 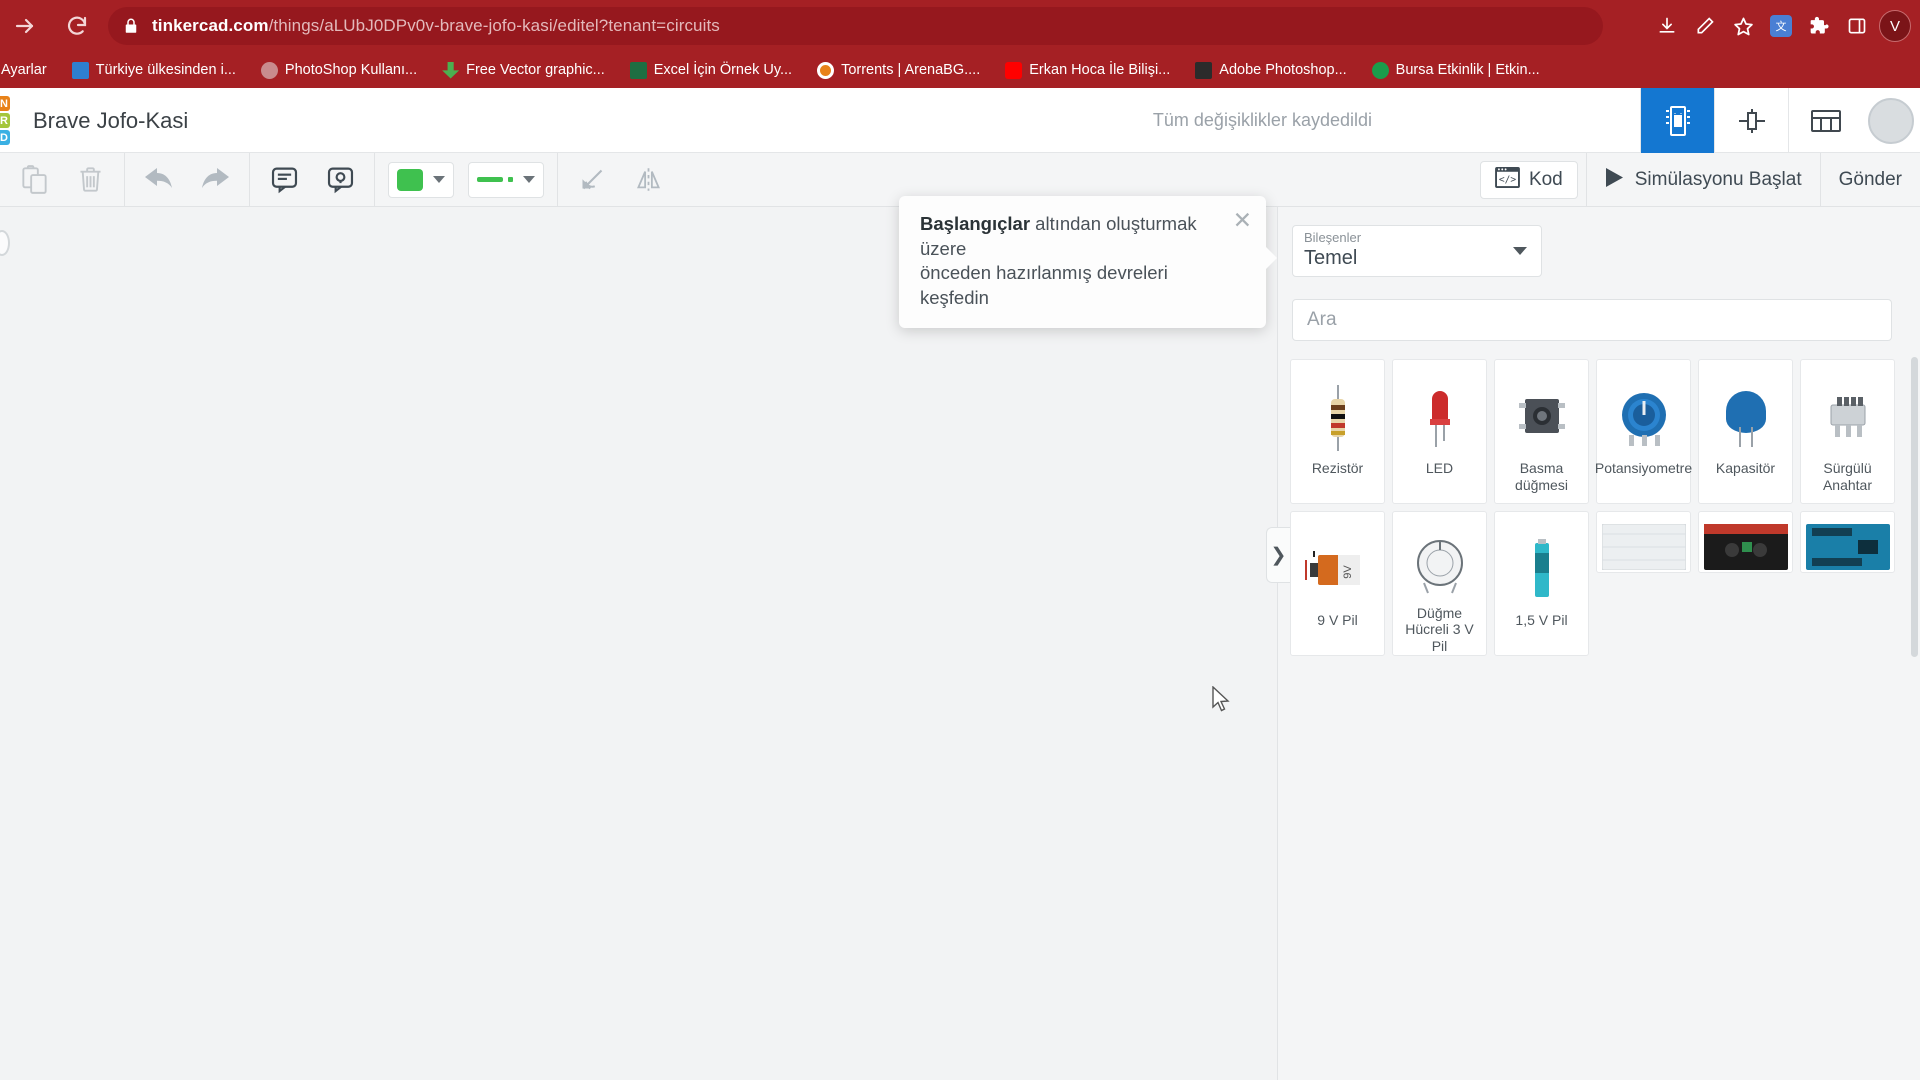 What do you see at coordinates (90, 180) in the screenshot?
I see `trash-icon` at bounding box center [90, 180].